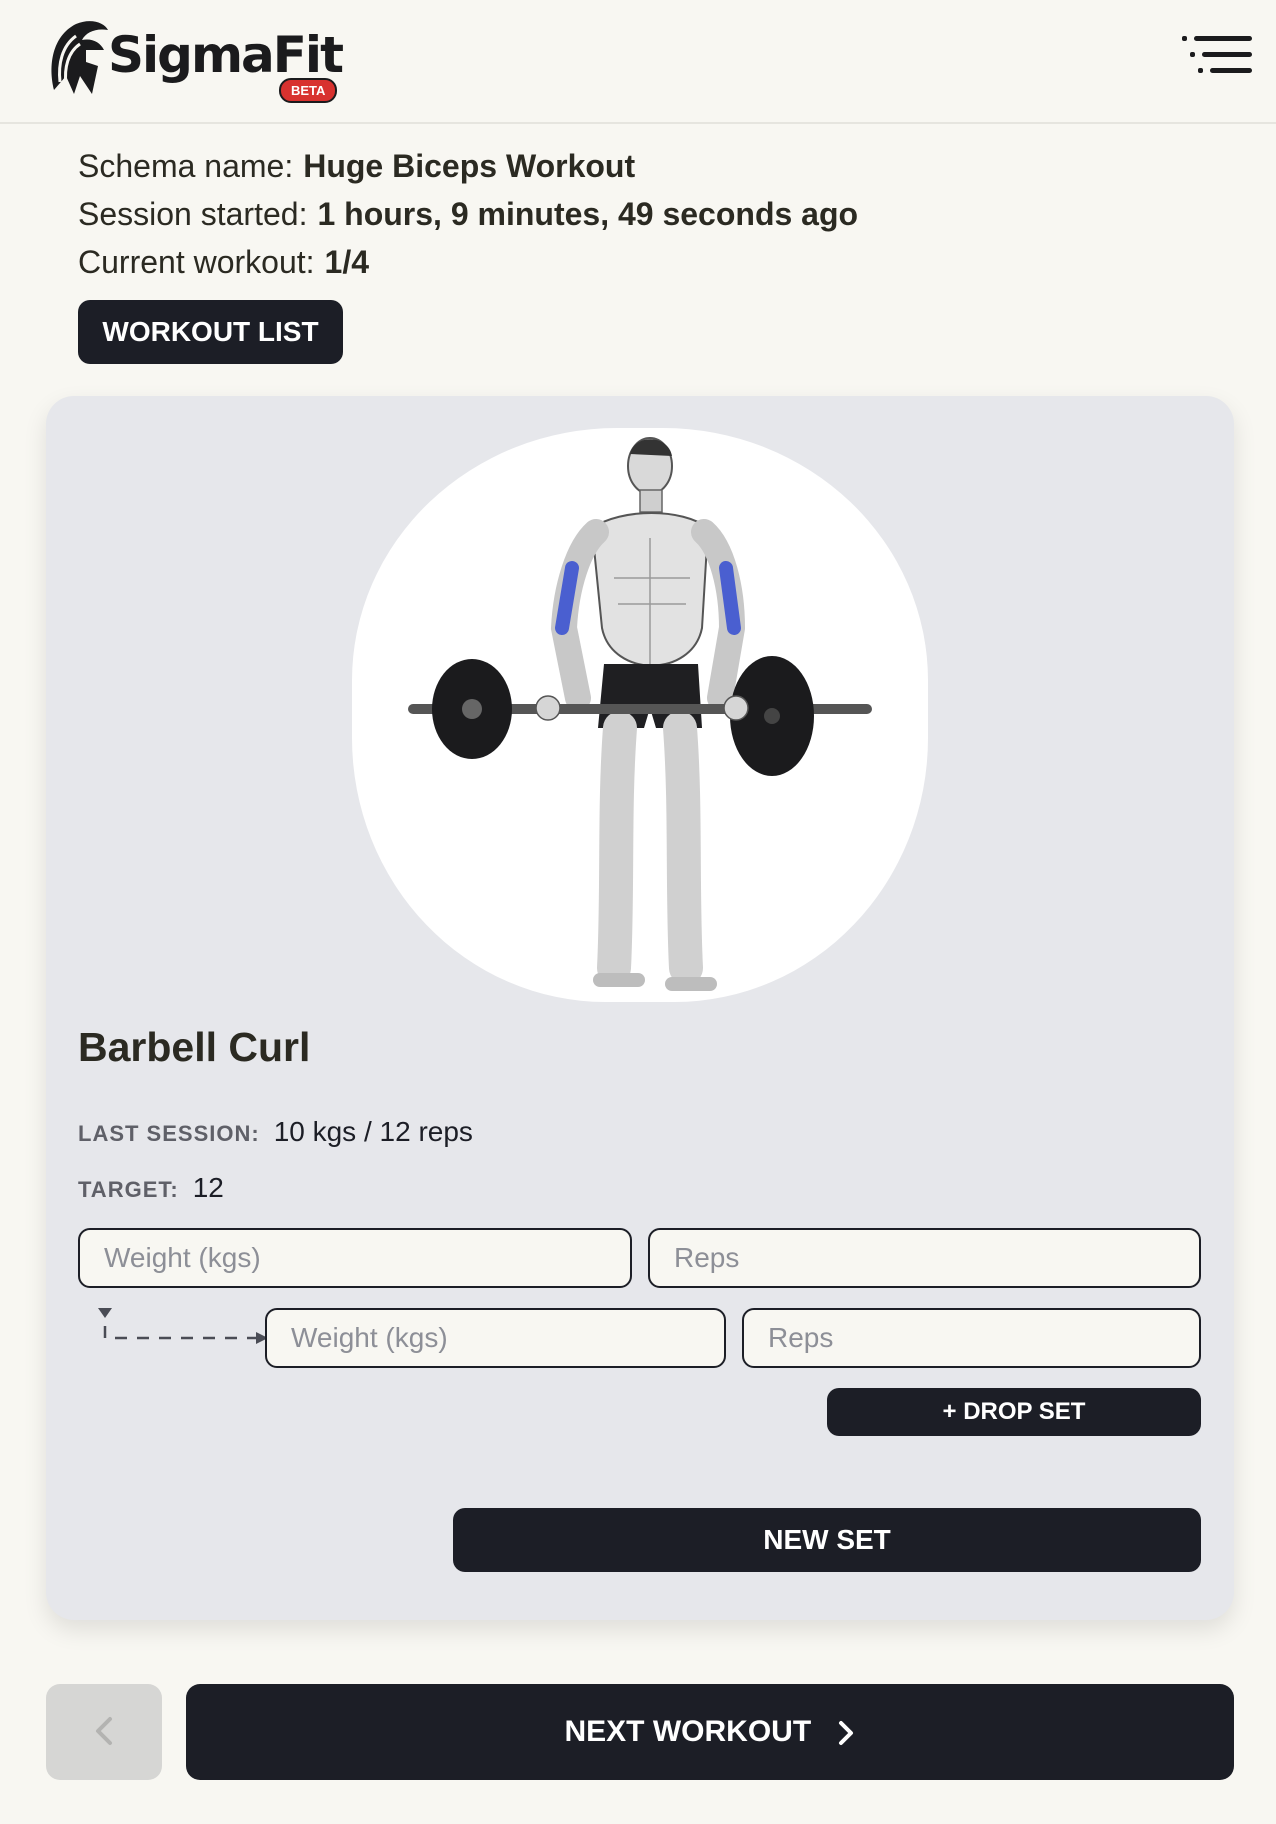  I want to click on target-value: 12, so click(208, 1187).